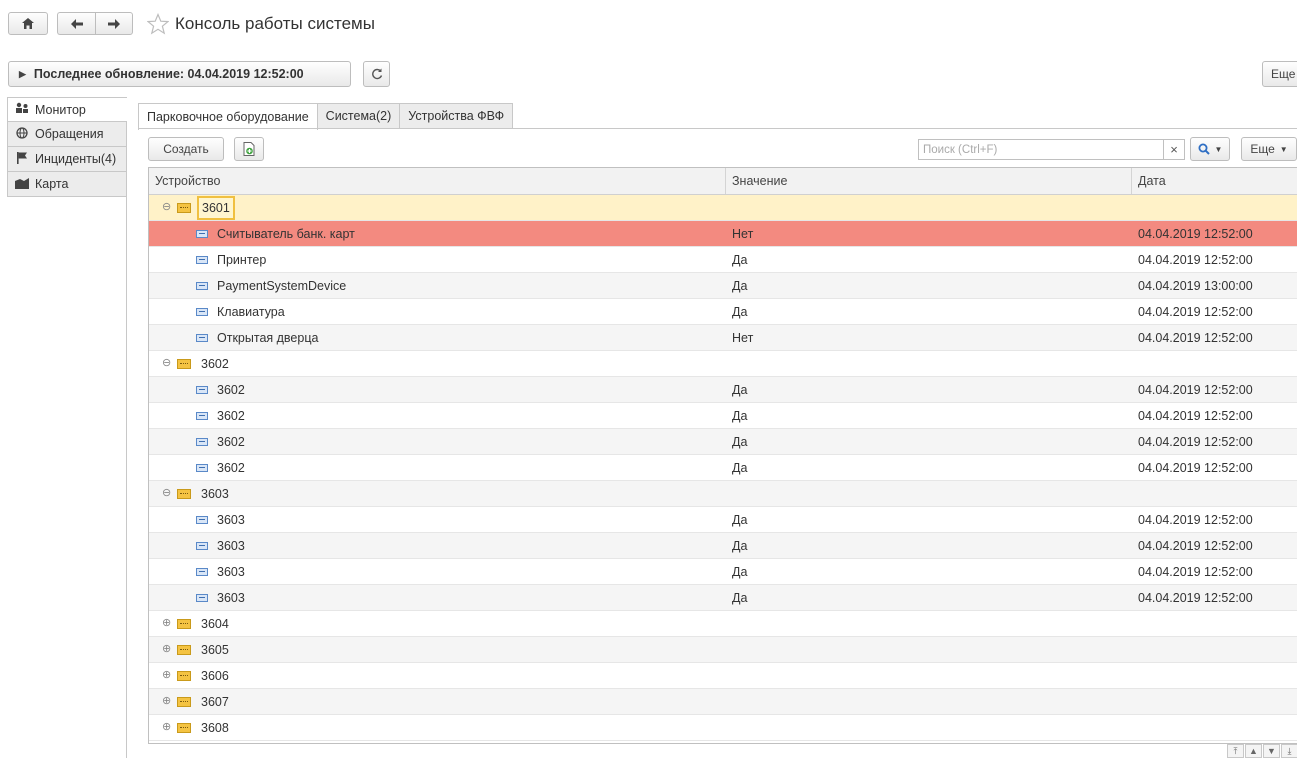 The height and width of the screenshot is (758, 1297). I want to click on sidebar-item-map: Карта, so click(67, 184).